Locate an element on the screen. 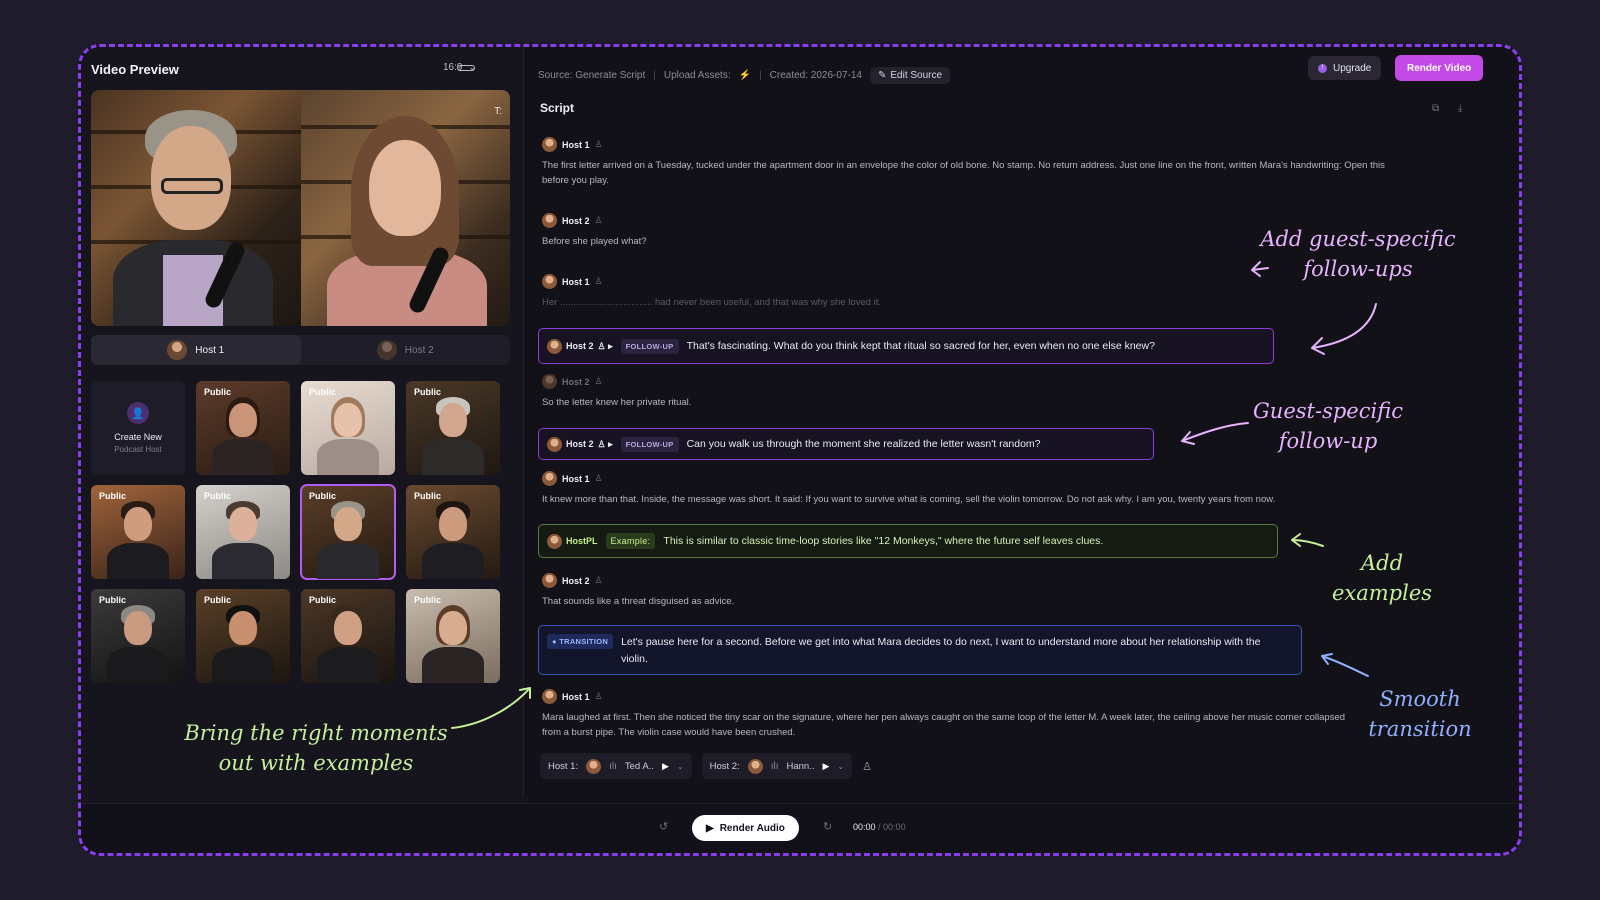 The image size is (1600, 900). rewind-icon: ↺ is located at coordinates (663, 826).